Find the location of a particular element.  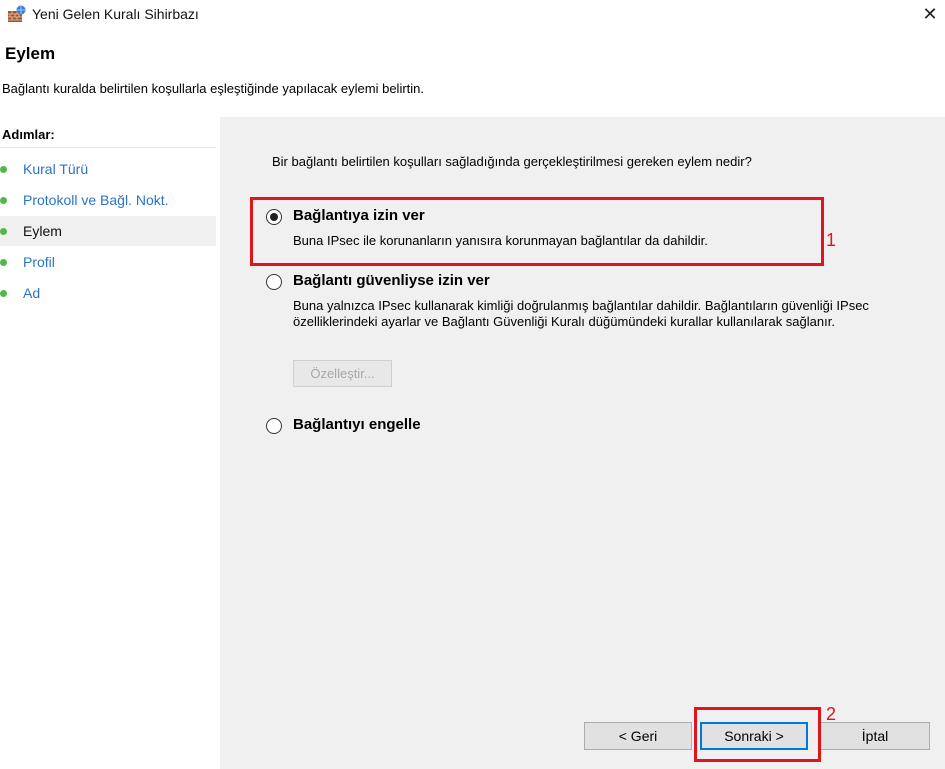

firewall-icon is located at coordinates (17, 13).